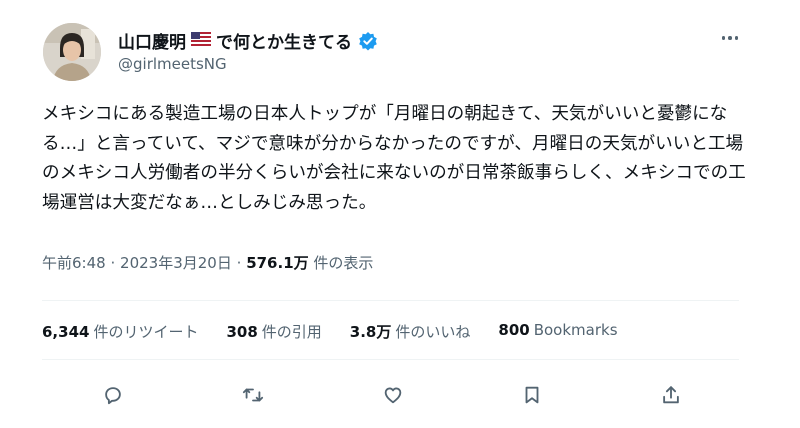  What do you see at coordinates (575, 330) in the screenshot?
I see `bookmarks-label: Bookmarks` at bounding box center [575, 330].